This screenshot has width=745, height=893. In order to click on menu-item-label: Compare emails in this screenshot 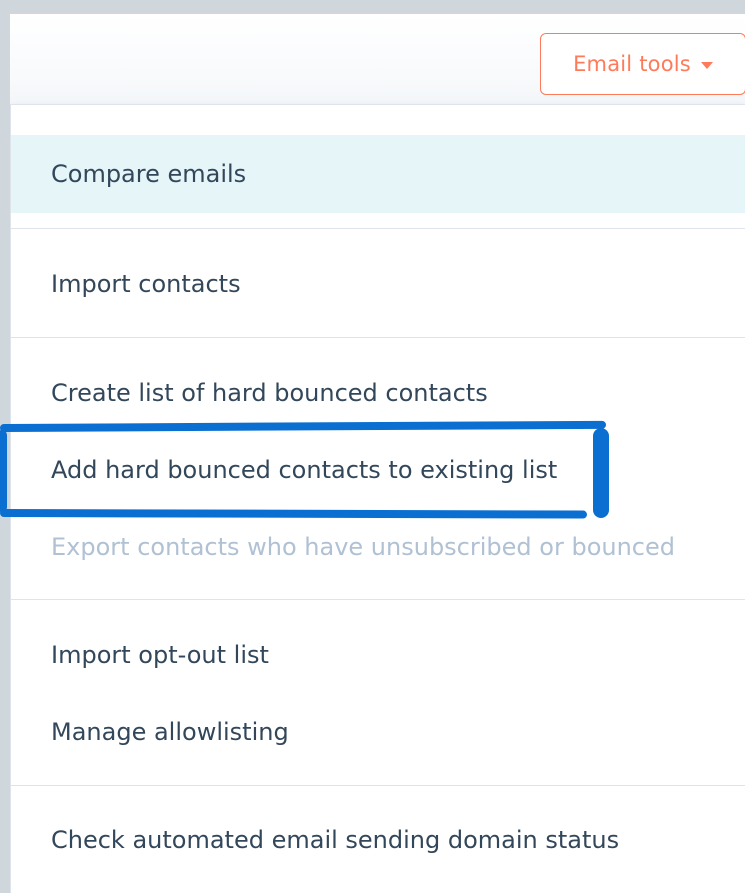, I will do `click(149, 174)`.